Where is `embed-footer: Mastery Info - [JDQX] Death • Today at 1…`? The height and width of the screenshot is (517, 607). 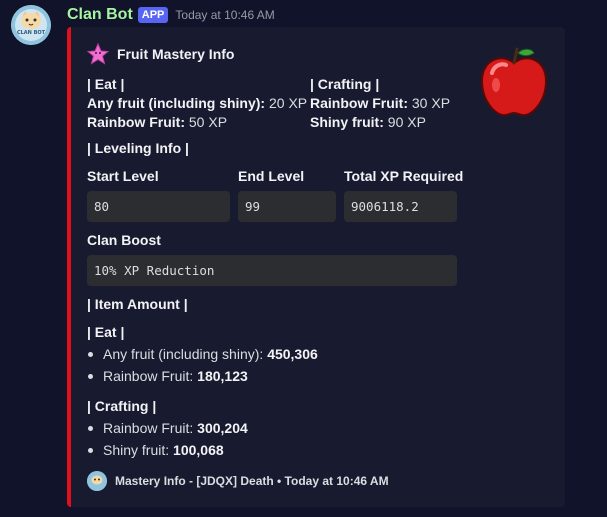 embed-footer: Mastery Info - [JDQX] Death • Today at 1… is located at coordinates (238, 481).